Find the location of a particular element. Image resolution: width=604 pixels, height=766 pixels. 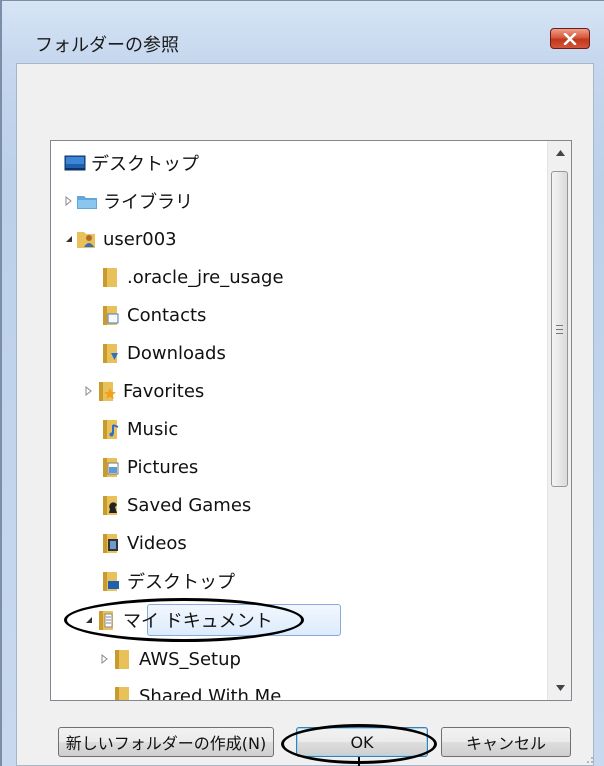

tree-item-my-documents: マイ ドキュメント is located at coordinates (298, 620).